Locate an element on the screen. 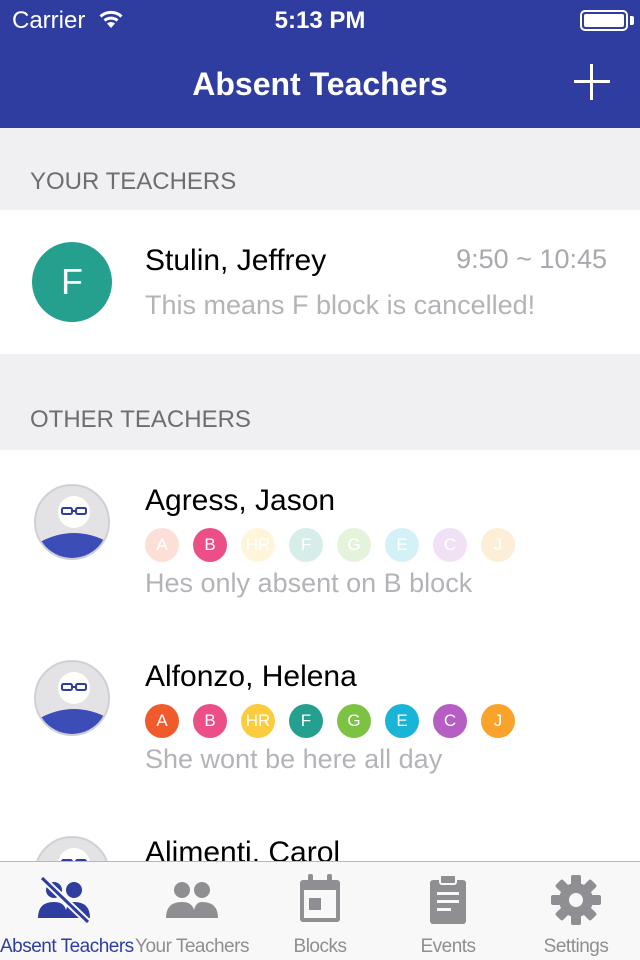 This screenshot has height=960, width=640. teacher-initial-avatar: F is located at coordinates (72, 282).